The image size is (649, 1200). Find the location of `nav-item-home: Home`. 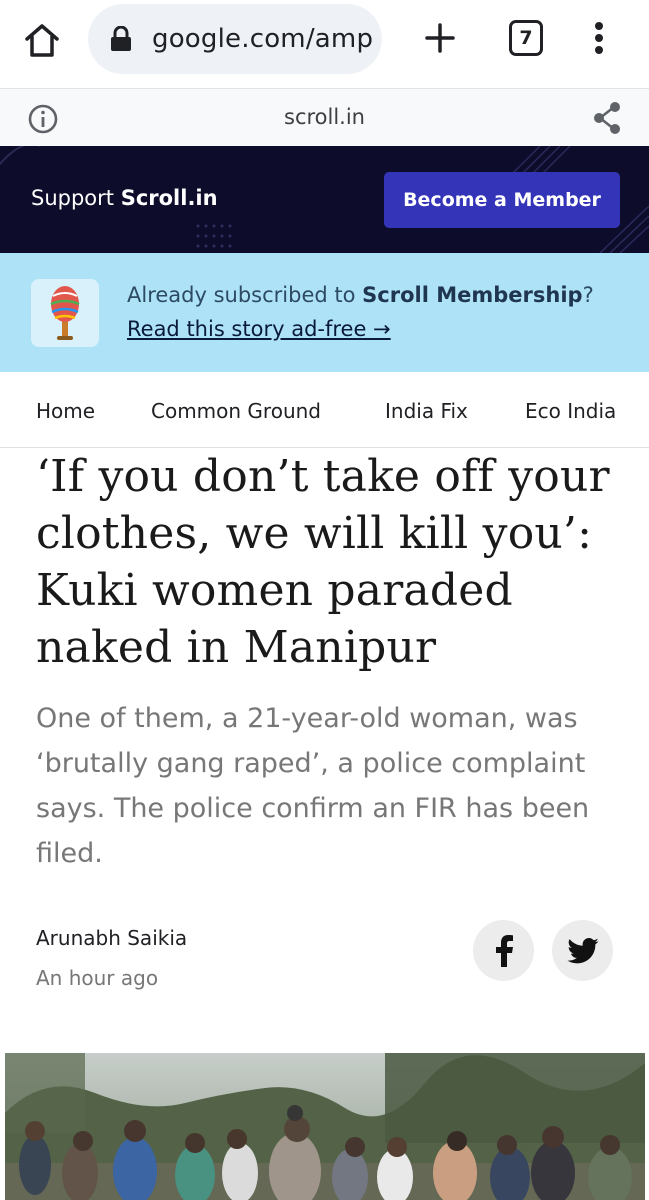

nav-item-home: Home is located at coordinates (65, 411).